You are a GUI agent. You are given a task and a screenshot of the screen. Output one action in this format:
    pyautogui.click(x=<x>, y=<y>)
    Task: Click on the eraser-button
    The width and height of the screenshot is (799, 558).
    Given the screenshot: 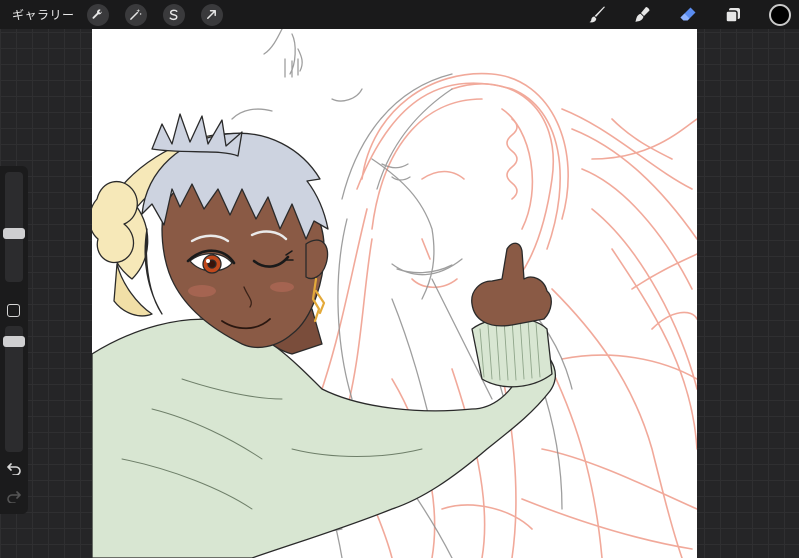 What is the action you would take?
    pyautogui.click(x=688, y=15)
    